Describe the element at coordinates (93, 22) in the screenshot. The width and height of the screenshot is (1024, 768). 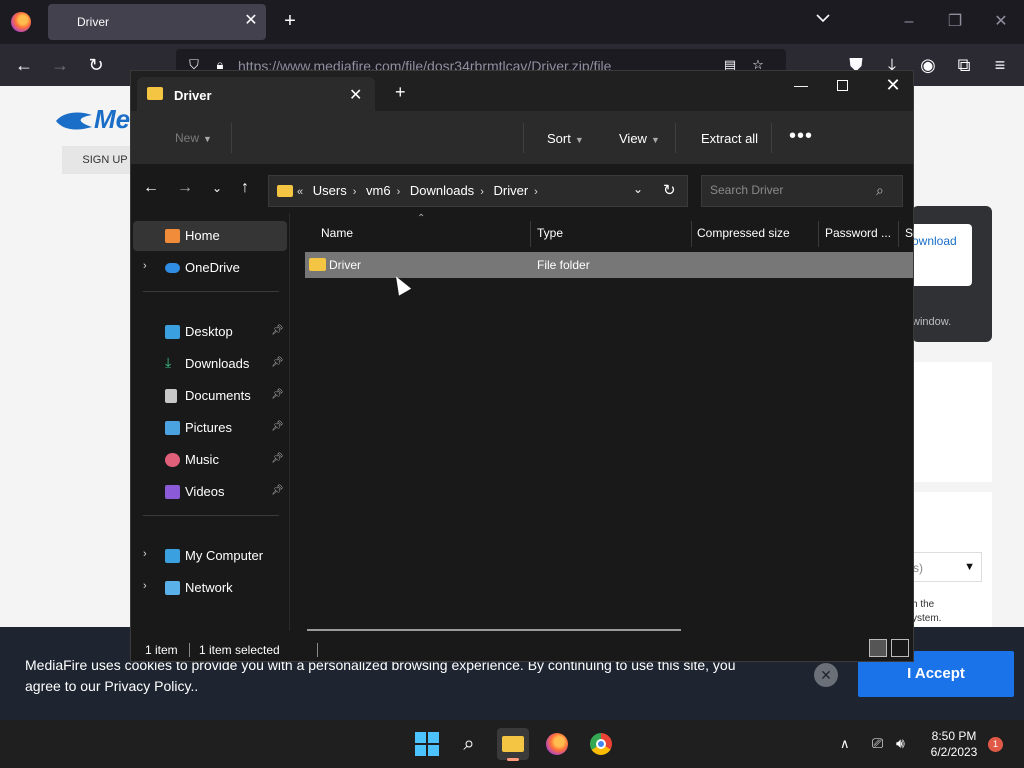
I see `browser-tab-title: Driver` at that location.